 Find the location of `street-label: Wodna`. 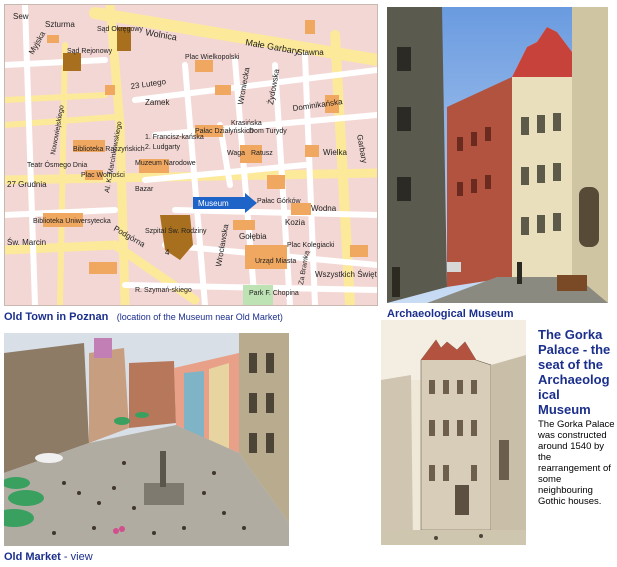

street-label: Wodna is located at coordinates (324, 208).